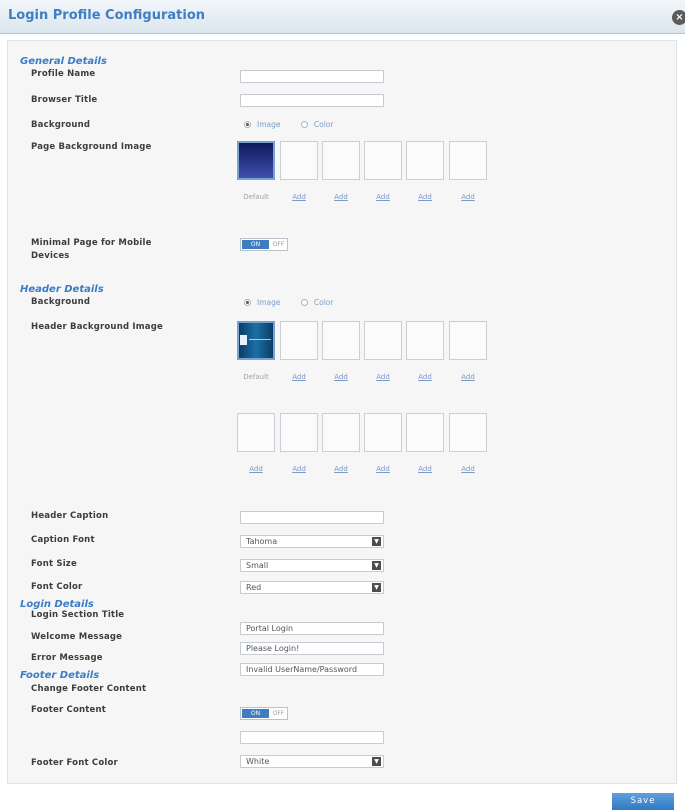 The width and height of the screenshot is (685, 810). Describe the element at coordinates (78, 615) in the screenshot. I see `login-section-title-label: Login Section Title` at that location.